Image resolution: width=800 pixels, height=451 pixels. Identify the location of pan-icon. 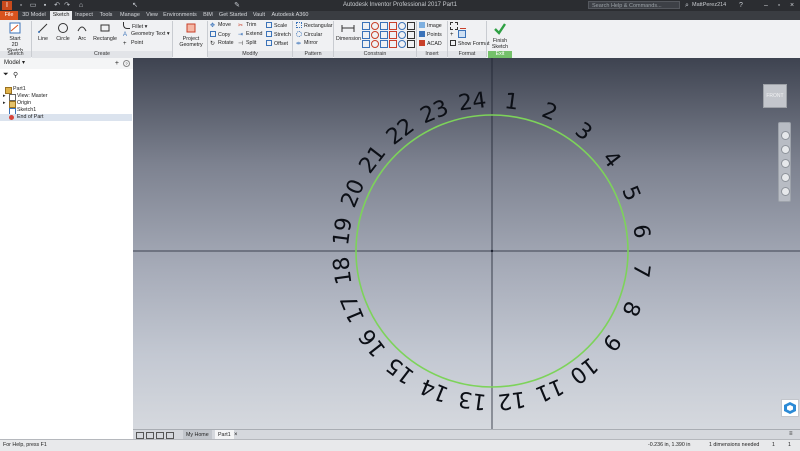
(785, 149).